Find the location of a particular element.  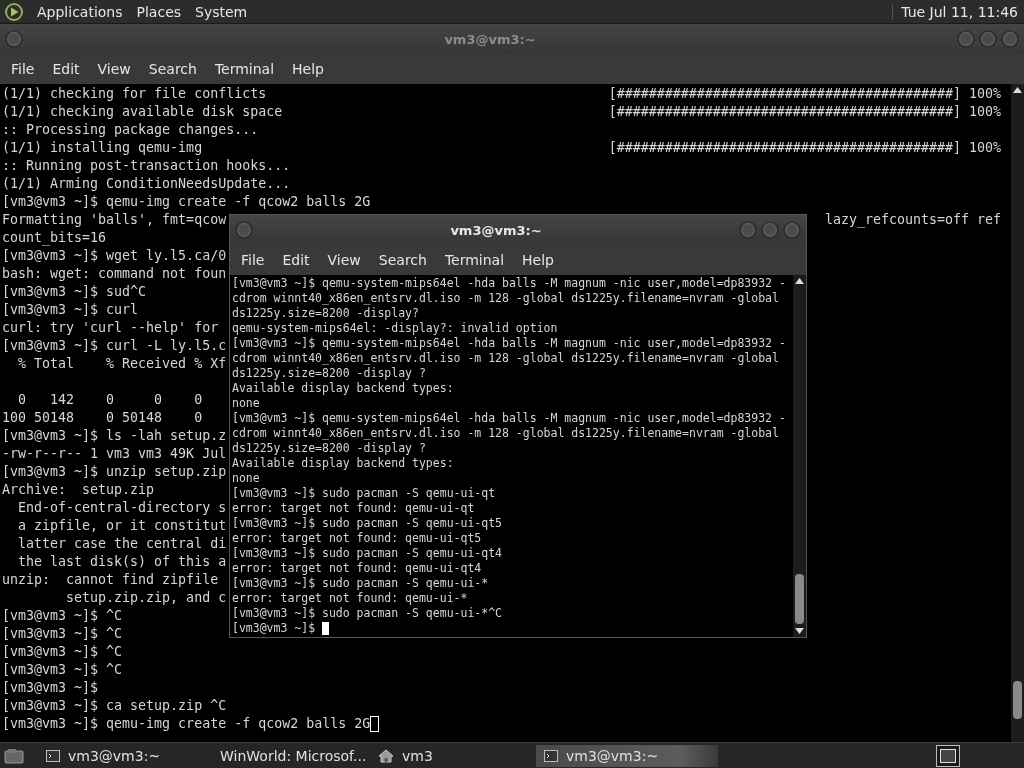

house-icon is located at coordinates (386, 755).